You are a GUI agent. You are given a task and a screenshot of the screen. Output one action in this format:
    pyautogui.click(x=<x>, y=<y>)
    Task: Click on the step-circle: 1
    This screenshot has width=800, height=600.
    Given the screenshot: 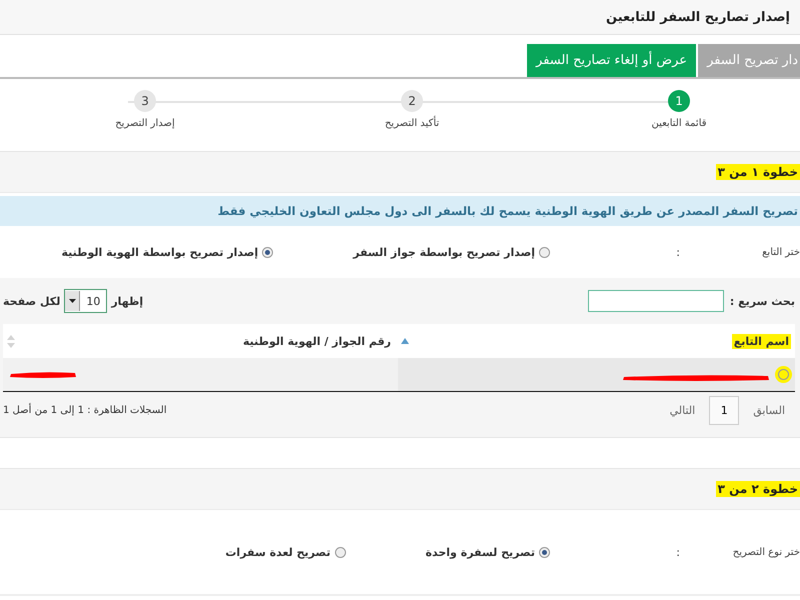 What is the action you would take?
    pyautogui.click(x=679, y=101)
    